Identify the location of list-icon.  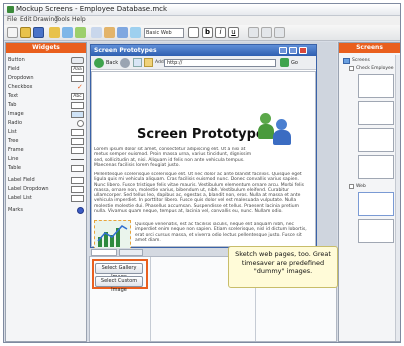
(77, 132).